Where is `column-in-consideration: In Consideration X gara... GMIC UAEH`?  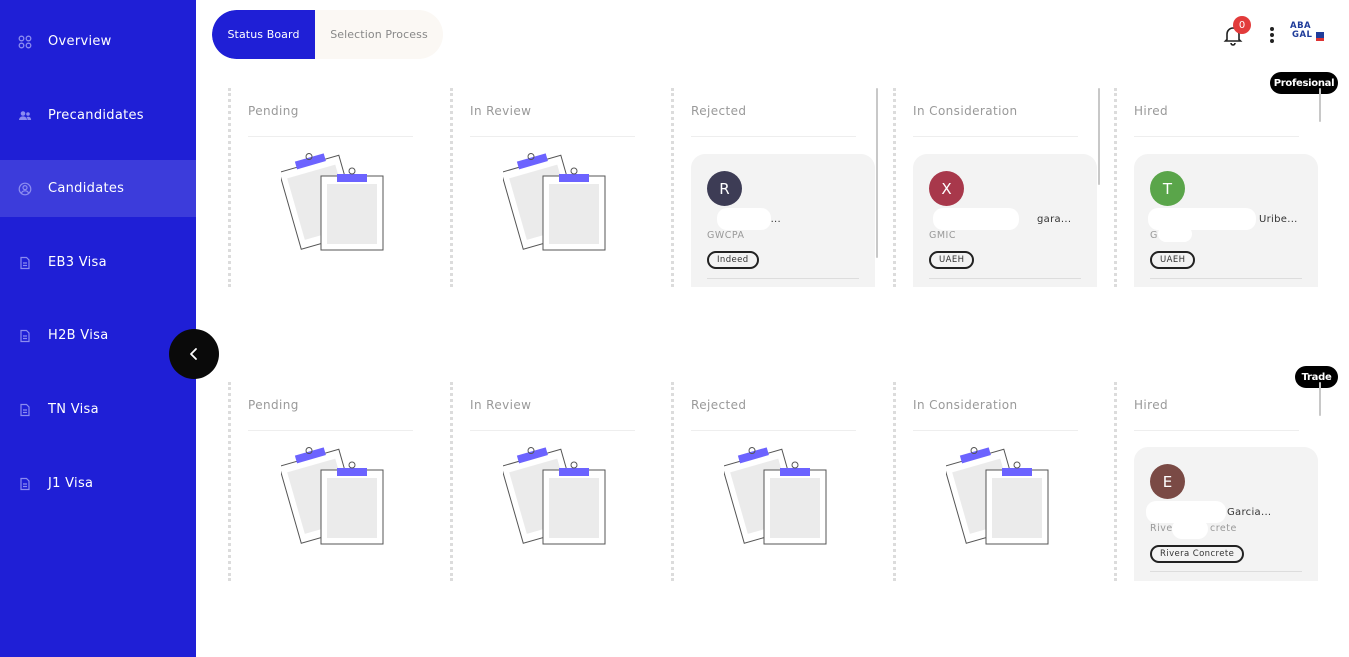 column-in-consideration: In Consideration X gara... GMIC UAEH is located at coordinates (996, 187).